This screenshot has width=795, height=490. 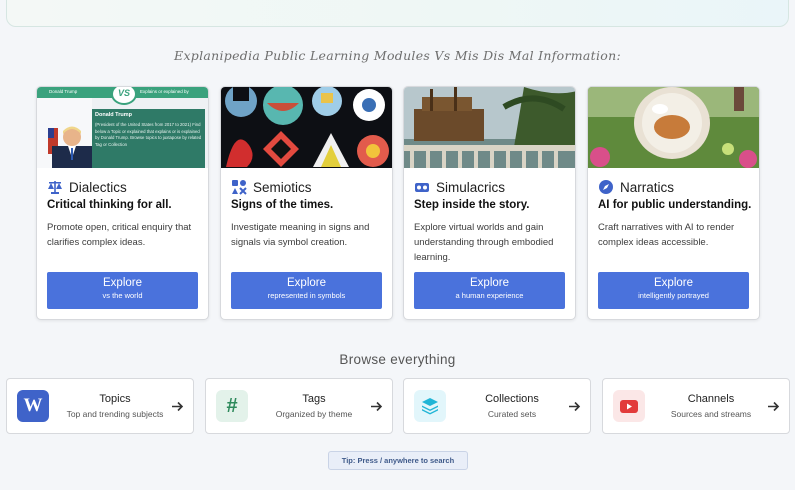 I want to click on button-sublabel: vs the world, so click(x=122, y=295).